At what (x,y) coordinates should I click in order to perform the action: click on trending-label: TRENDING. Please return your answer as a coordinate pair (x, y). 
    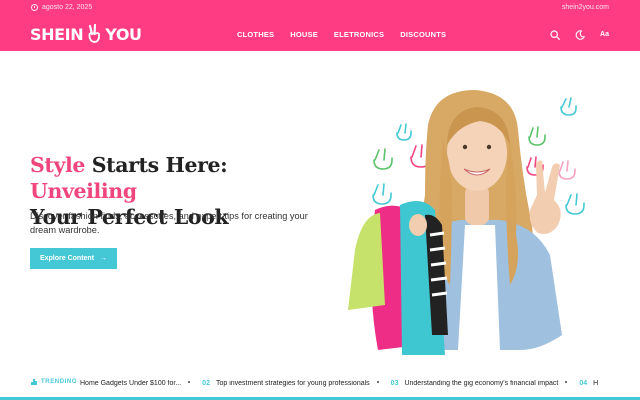
    Looking at the image, I should click on (54, 382).